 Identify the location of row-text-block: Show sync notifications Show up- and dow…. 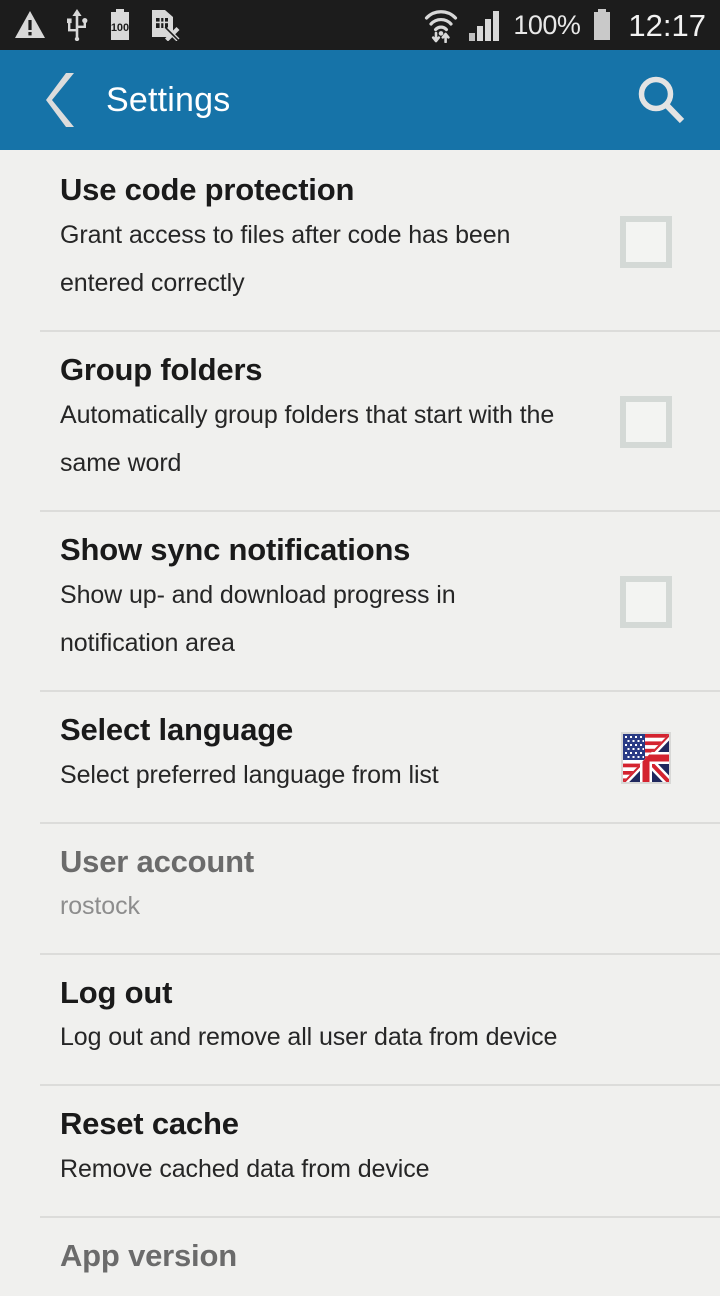
(330, 600).